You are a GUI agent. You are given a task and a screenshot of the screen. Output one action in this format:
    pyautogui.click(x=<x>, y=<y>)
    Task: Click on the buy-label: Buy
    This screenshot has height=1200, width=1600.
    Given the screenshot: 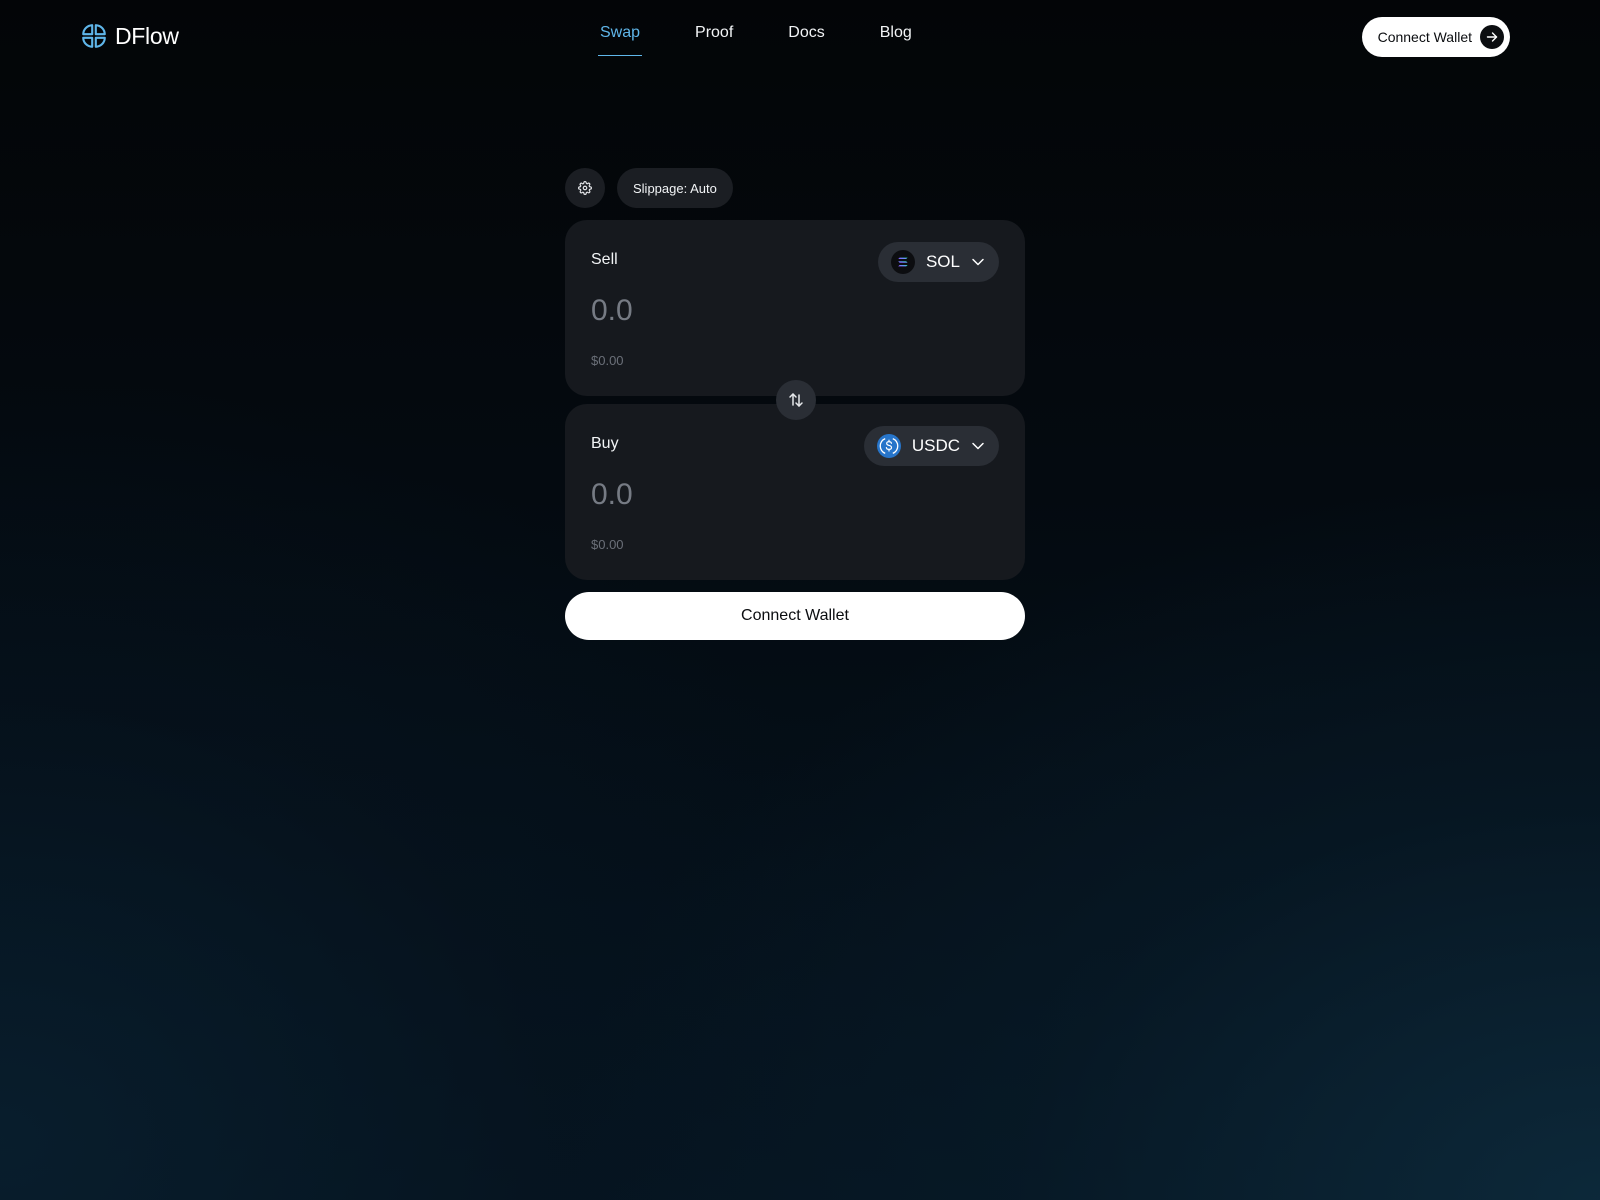 What is the action you would take?
    pyautogui.click(x=605, y=443)
    